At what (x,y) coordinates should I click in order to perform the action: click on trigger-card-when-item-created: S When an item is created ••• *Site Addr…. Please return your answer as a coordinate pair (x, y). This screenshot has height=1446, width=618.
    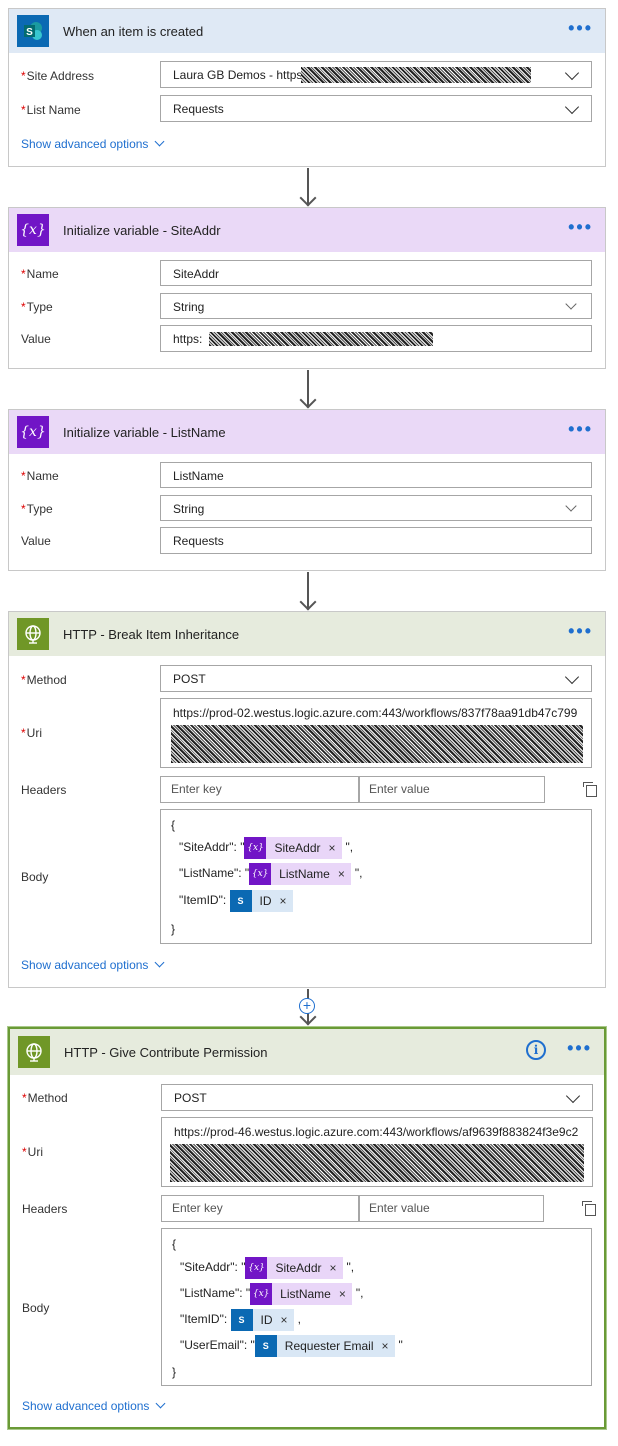
    Looking at the image, I should click on (307, 87).